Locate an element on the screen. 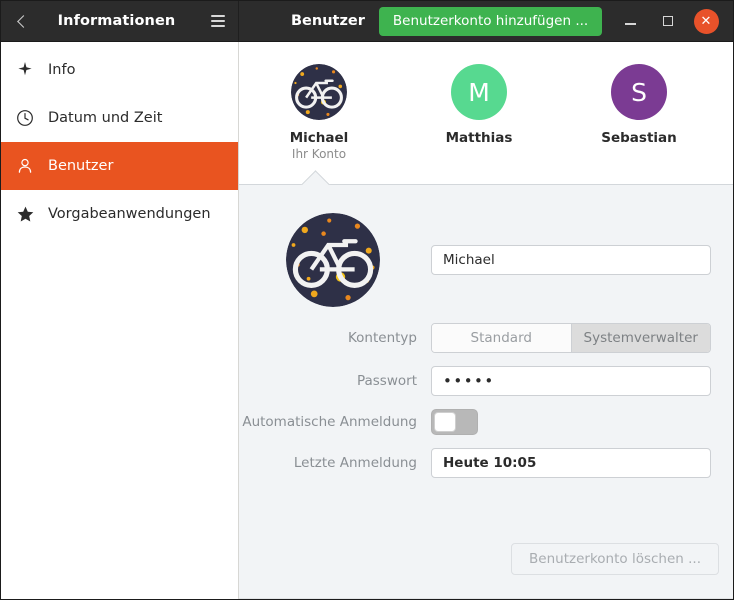 The height and width of the screenshot is (600, 734). user-tile-sebastian: S Sebastian is located at coordinates (639, 105).